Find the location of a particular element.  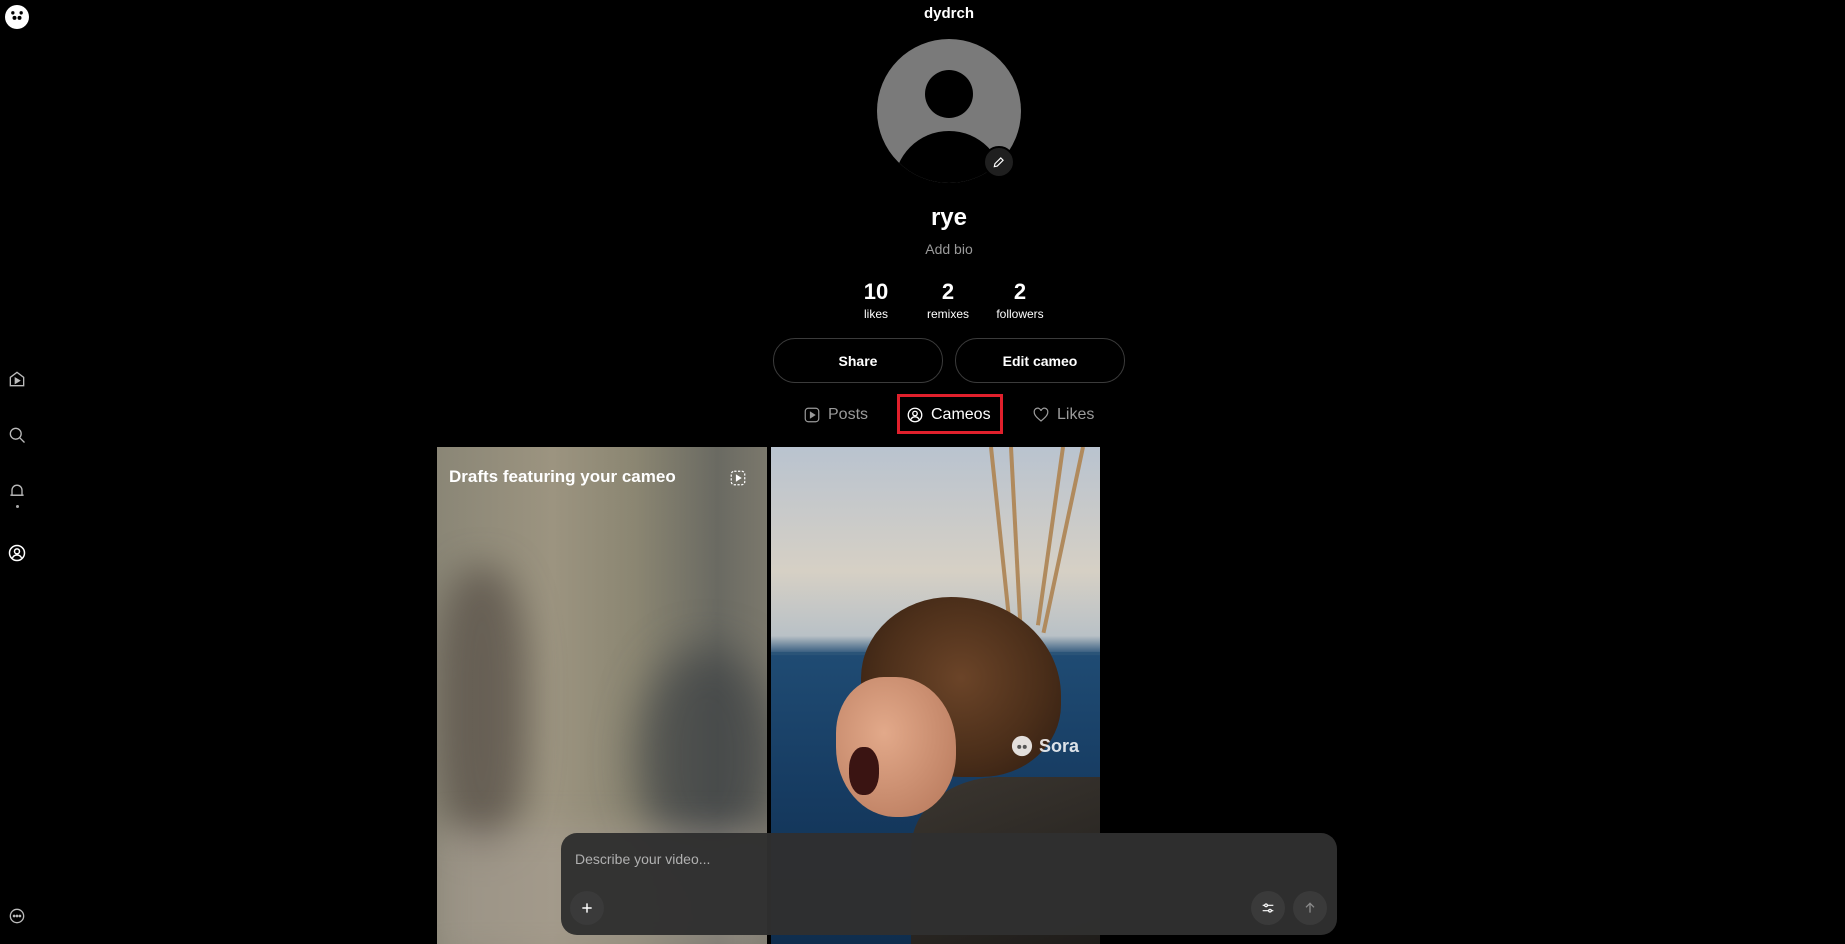

stat-followers: 2 followers is located at coordinates (1020, 300).